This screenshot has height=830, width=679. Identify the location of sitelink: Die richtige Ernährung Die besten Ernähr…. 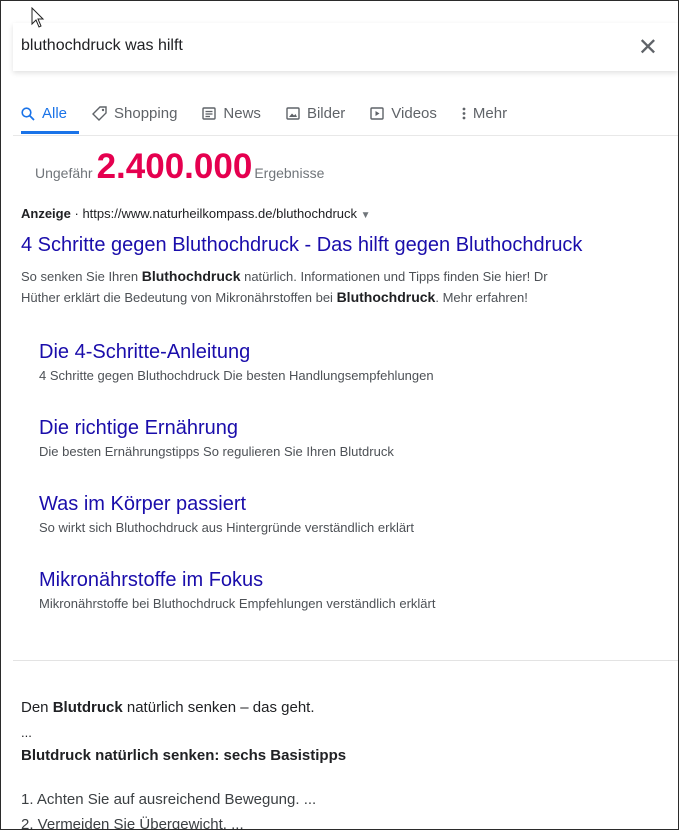
(216, 438).